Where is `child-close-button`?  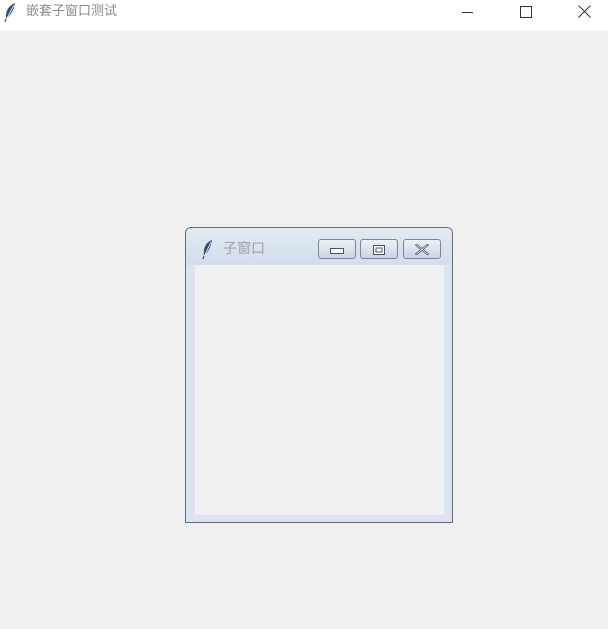 child-close-button is located at coordinates (422, 249).